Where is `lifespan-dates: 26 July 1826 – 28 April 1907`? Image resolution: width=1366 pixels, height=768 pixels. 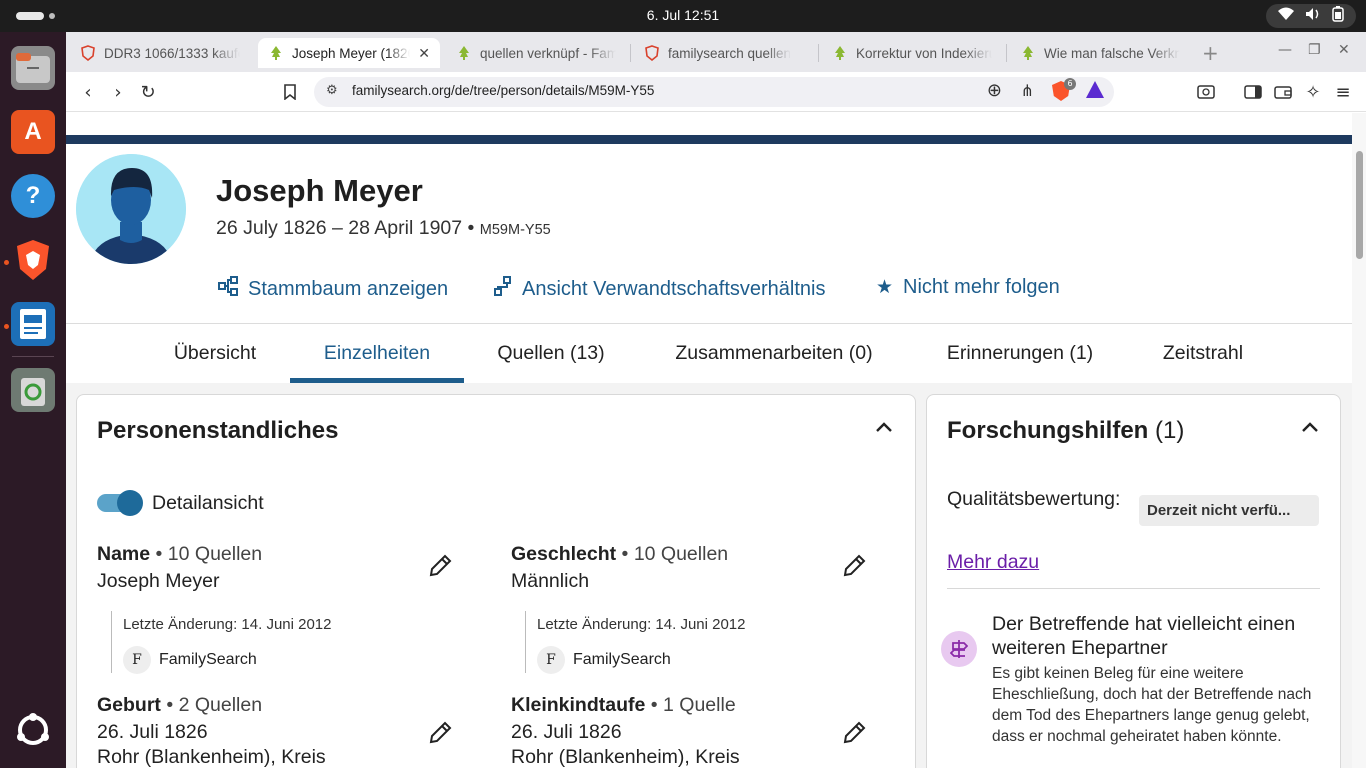
lifespan-dates: 26 July 1826 – 28 April 1907 is located at coordinates (339, 228).